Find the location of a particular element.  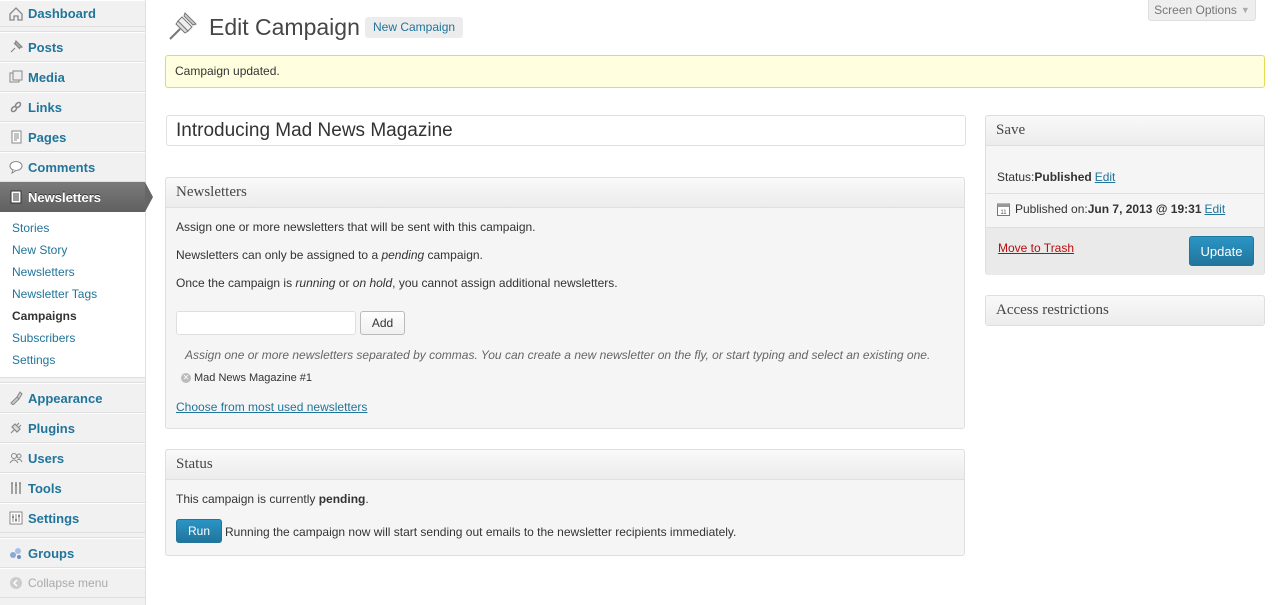

post-status-row: Status: Published Edit is located at coordinates (1056, 177).